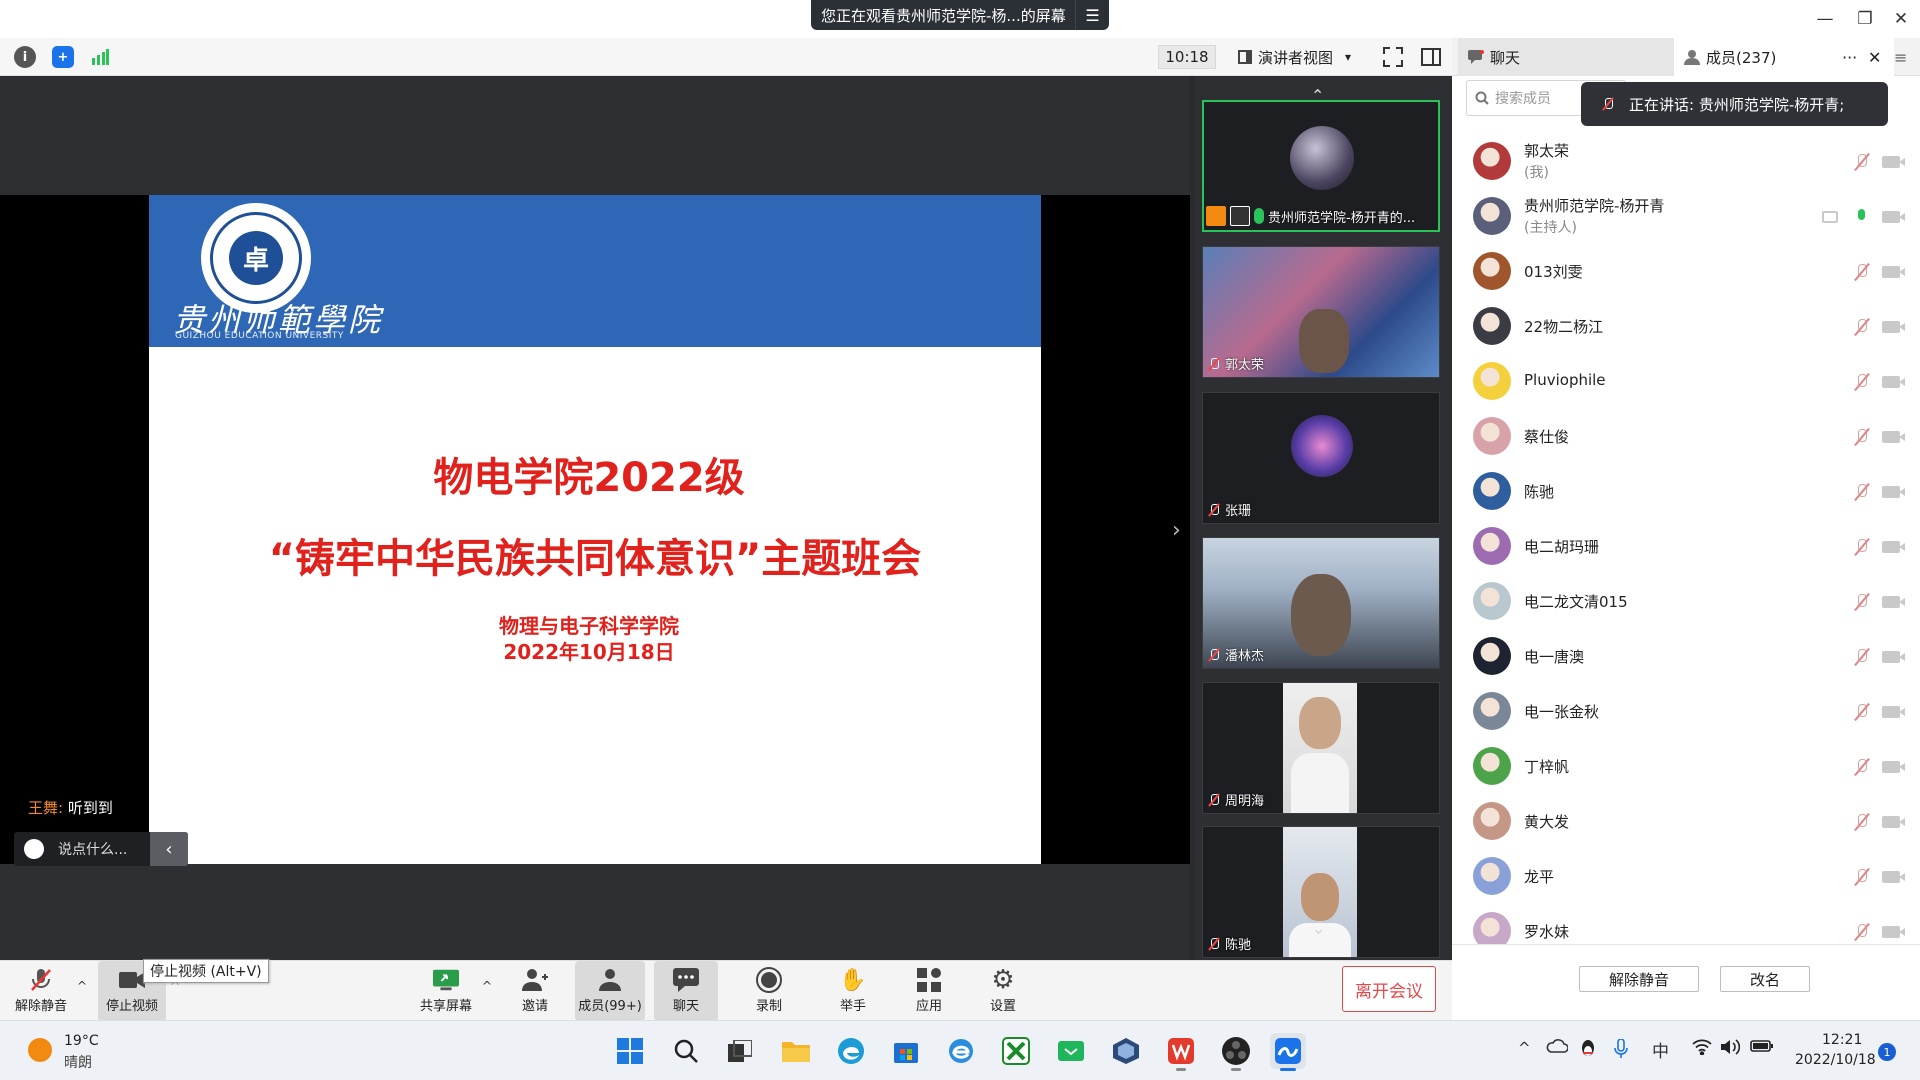 The height and width of the screenshot is (1080, 1920). Describe the element at coordinates (610, 991) in the screenshot. I see `members-button: 成员(99+)` at that location.